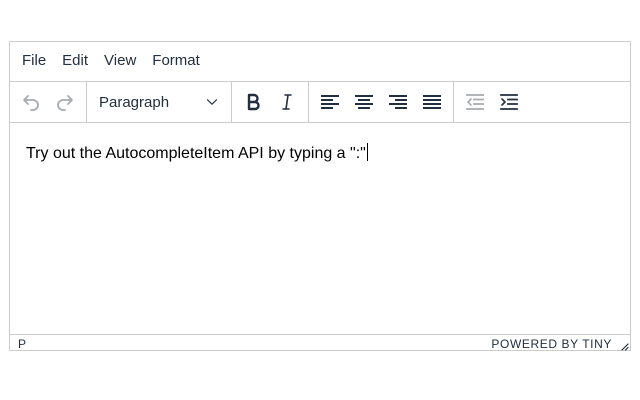 The image size is (640, 400). I want to click on undo-button, so click(31, 102).